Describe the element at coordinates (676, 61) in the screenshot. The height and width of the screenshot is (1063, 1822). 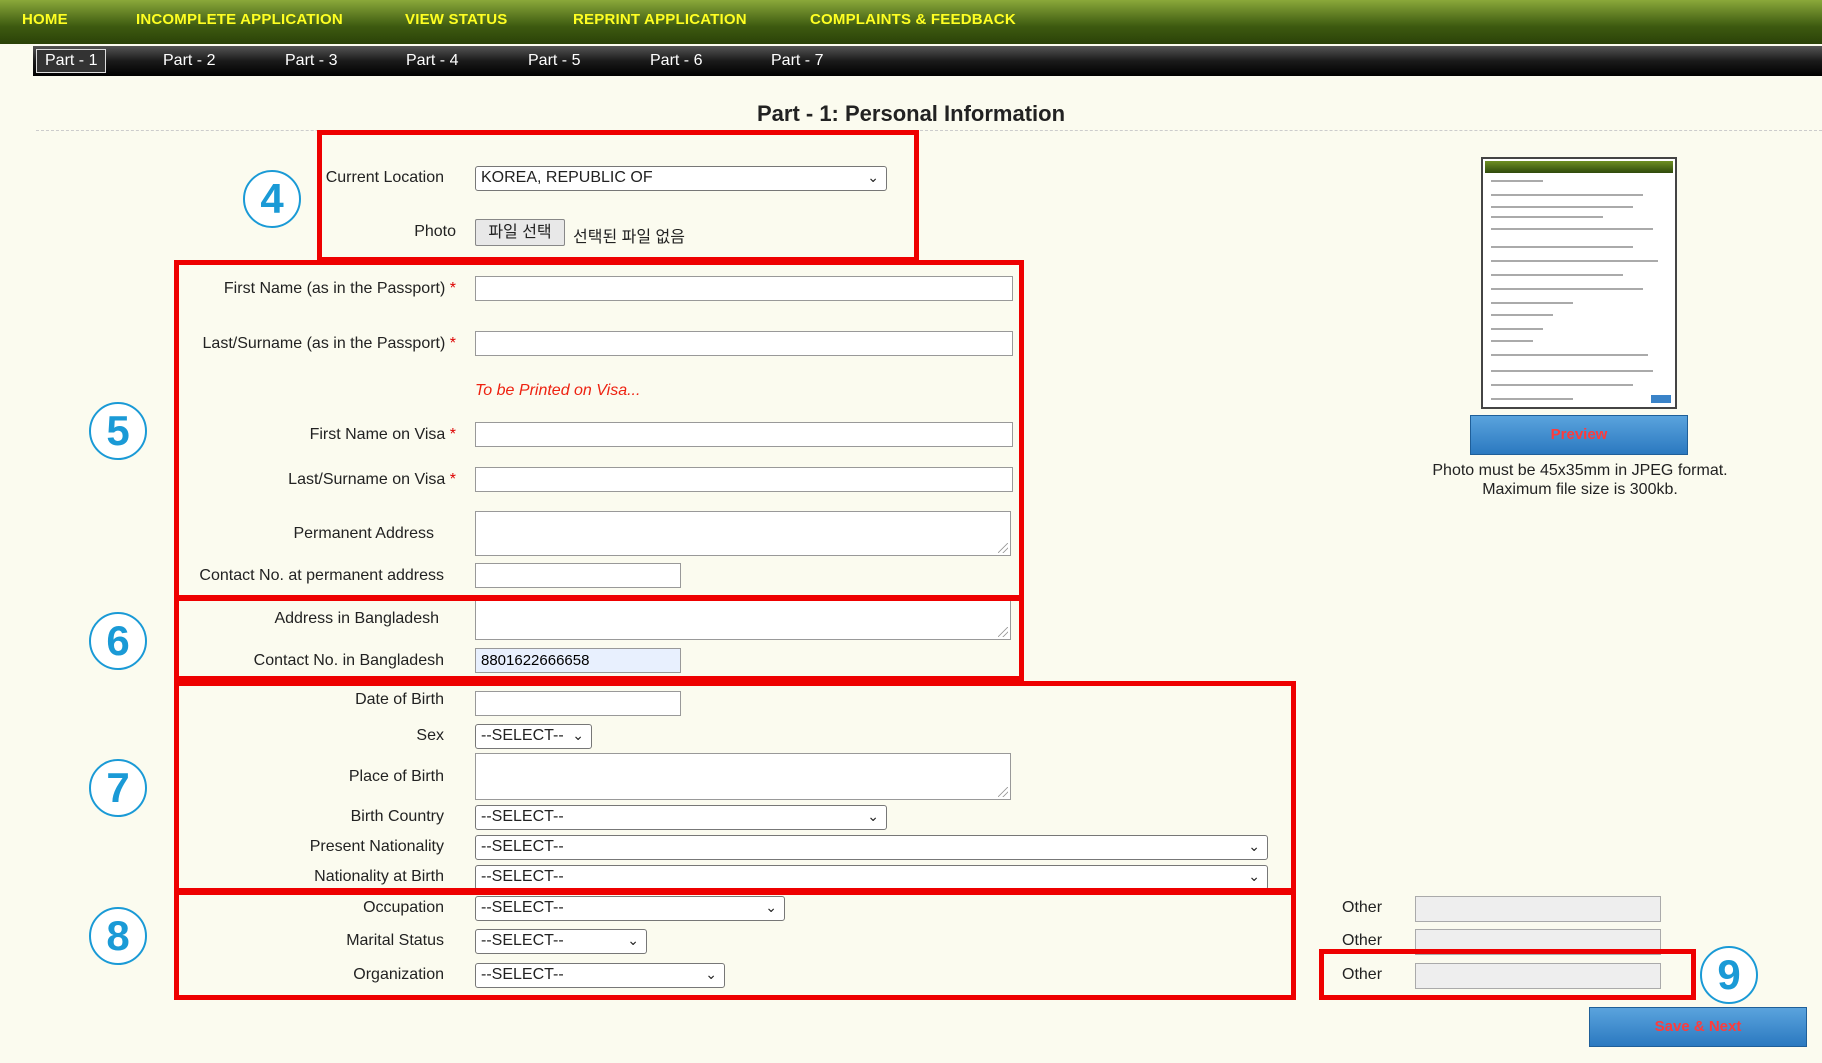
I see `tab-part-6: Part - 6` at that location.